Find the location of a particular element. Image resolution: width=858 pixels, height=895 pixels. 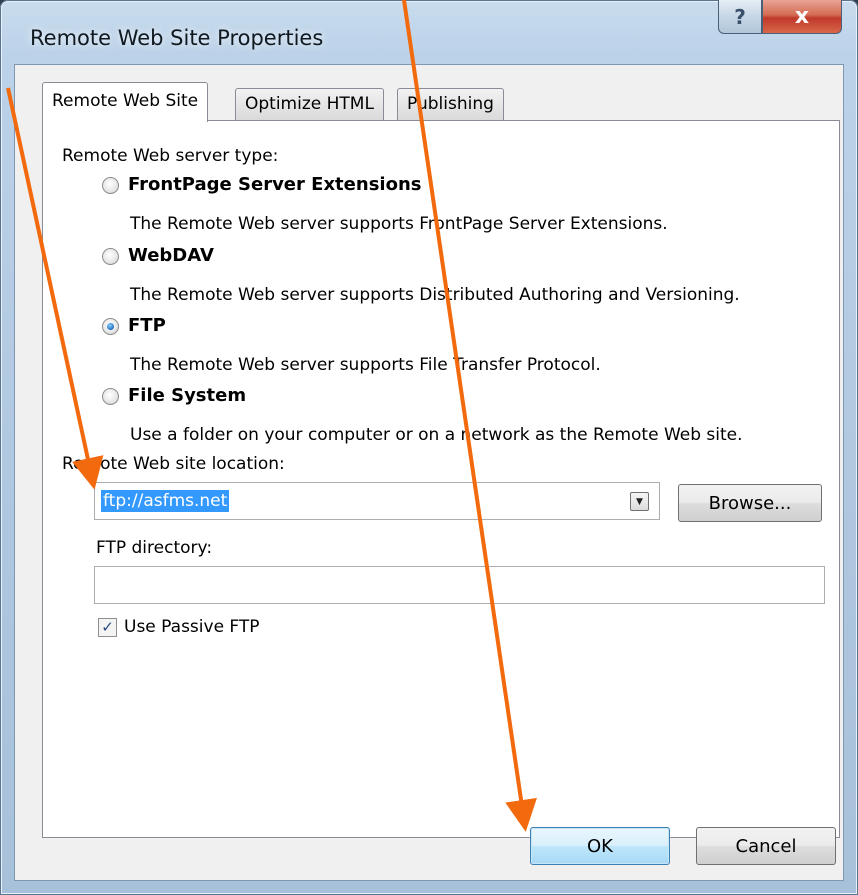

checkmark-icon: ✓ is located at coordinates (107, 627).